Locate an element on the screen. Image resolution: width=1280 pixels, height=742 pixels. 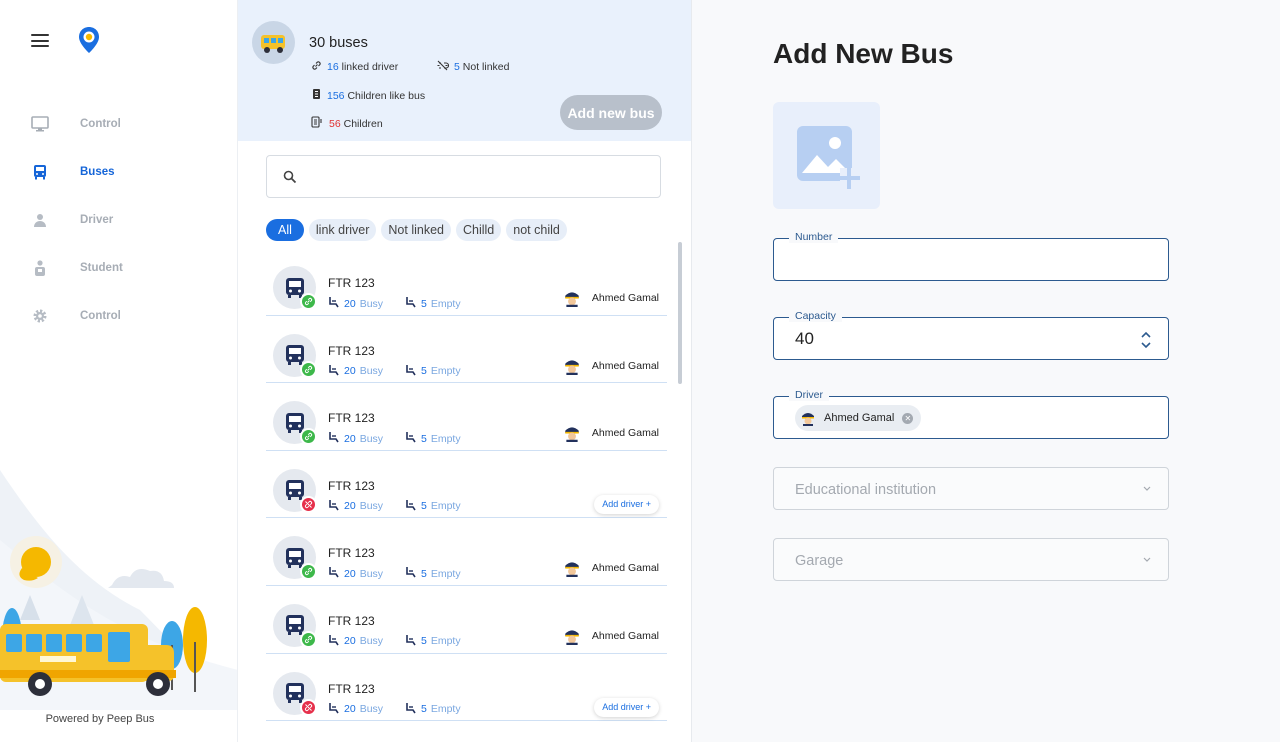
image-upload-button is located at coordinates (826, 155).